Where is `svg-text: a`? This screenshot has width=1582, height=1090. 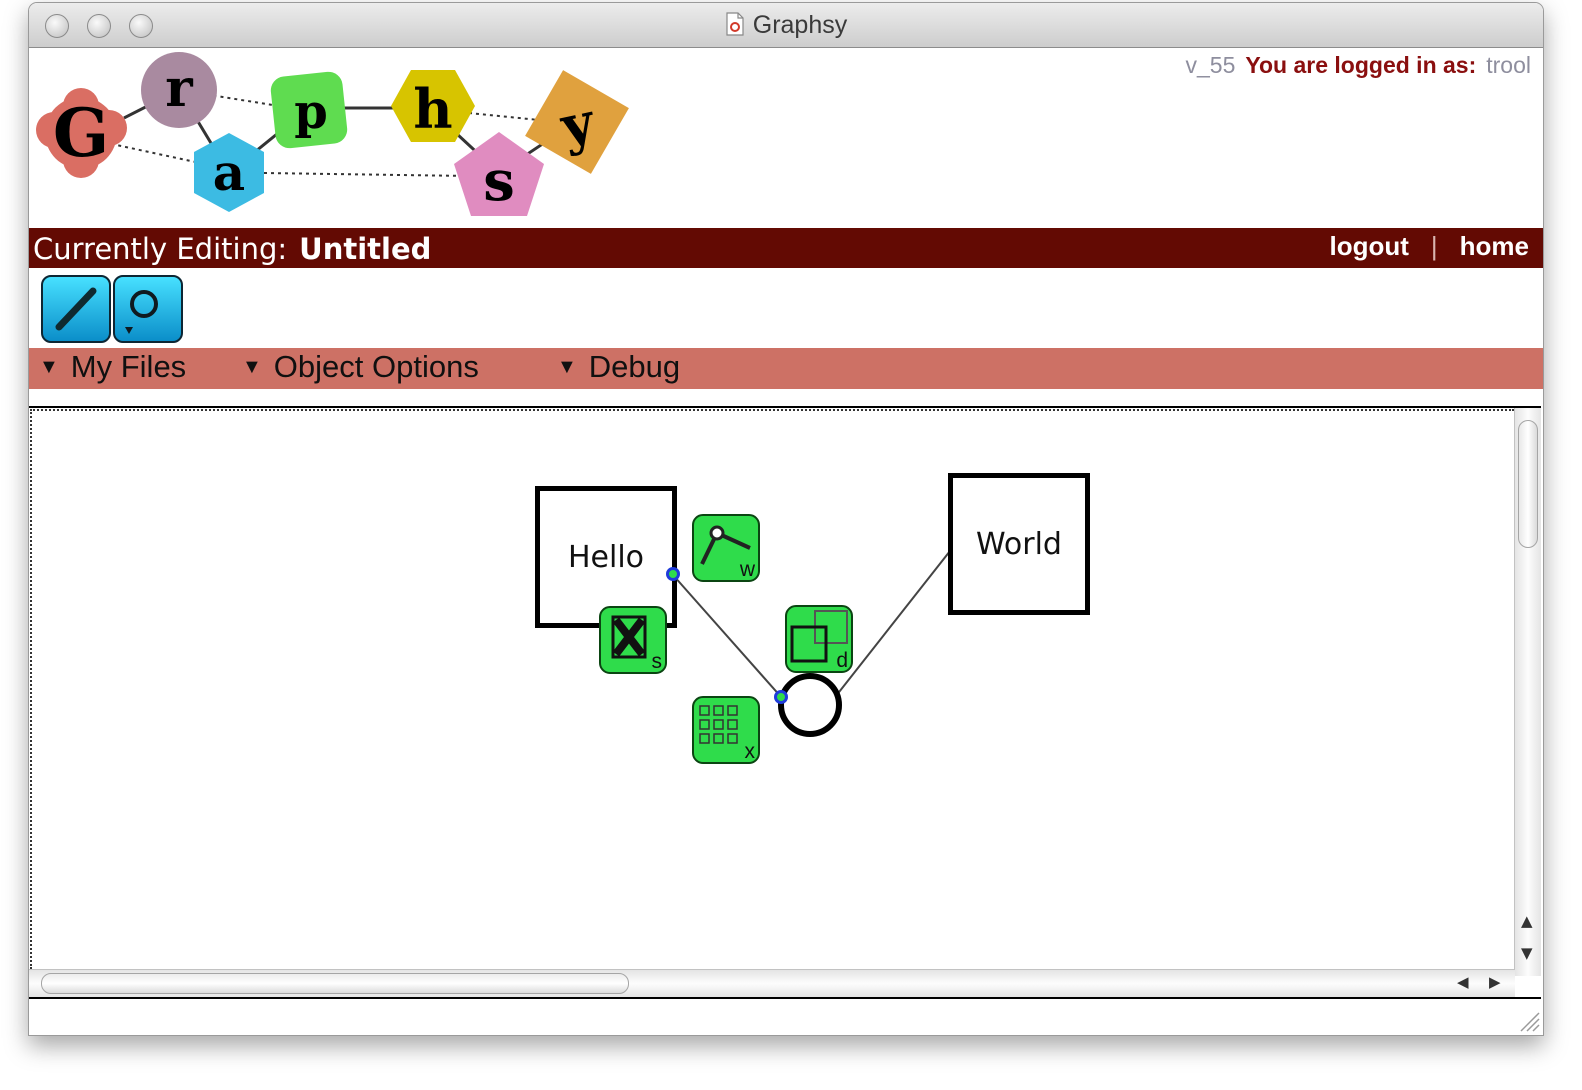 svg-text: a is located at coordinates (229, 172).